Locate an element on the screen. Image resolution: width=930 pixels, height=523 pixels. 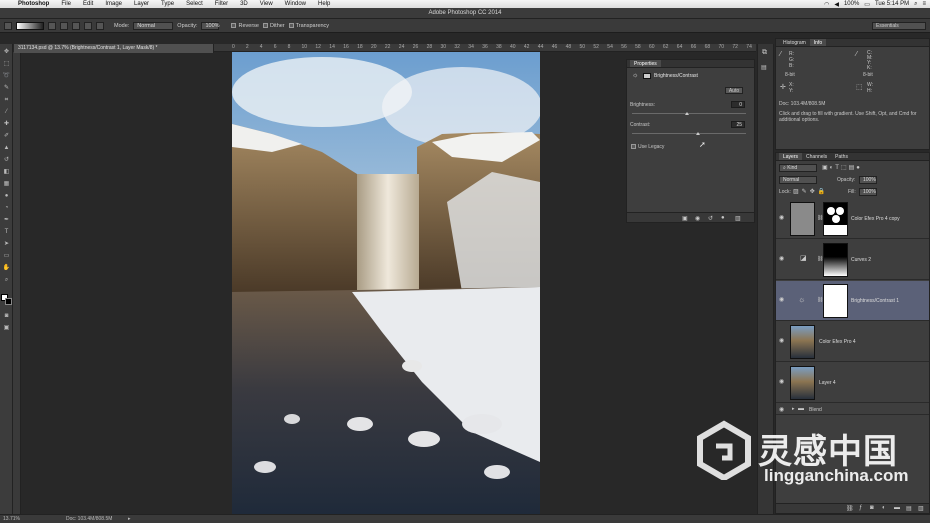
new-group-icon: ▬ is located at coordinates (897, 508).